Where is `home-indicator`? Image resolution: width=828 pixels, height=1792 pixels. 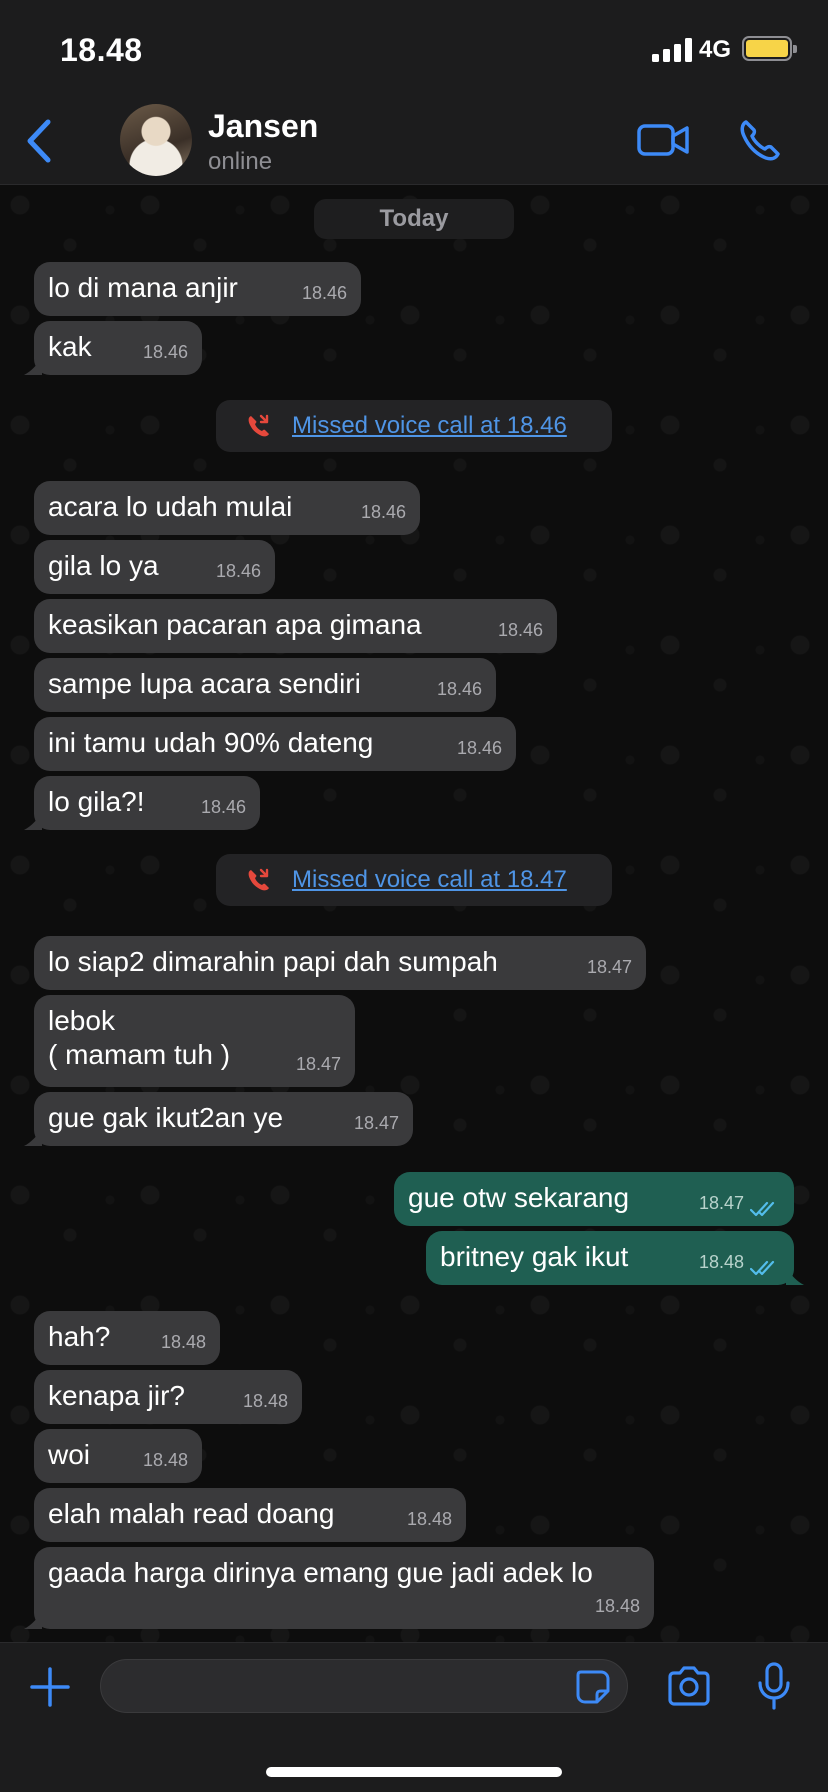 home-indicator is located at coordinates (414, 1772).